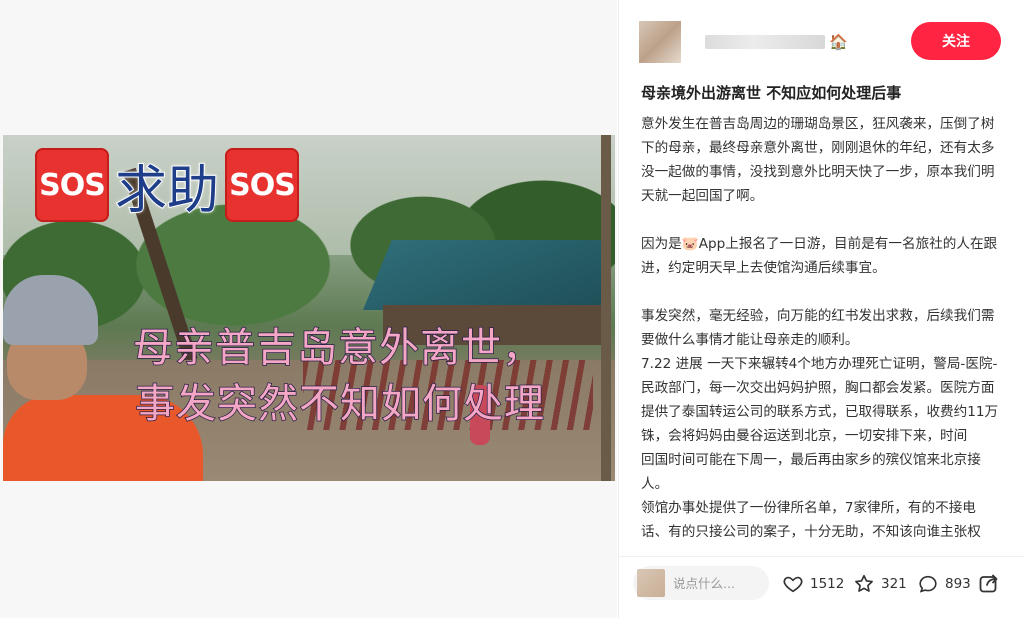 Image resolution: width=1024 pixels, height=618 pixels. What do you see at coordinates (944, 584) in the screenshot?
I see `comment-button: 893` at bounding box center [944, 584].